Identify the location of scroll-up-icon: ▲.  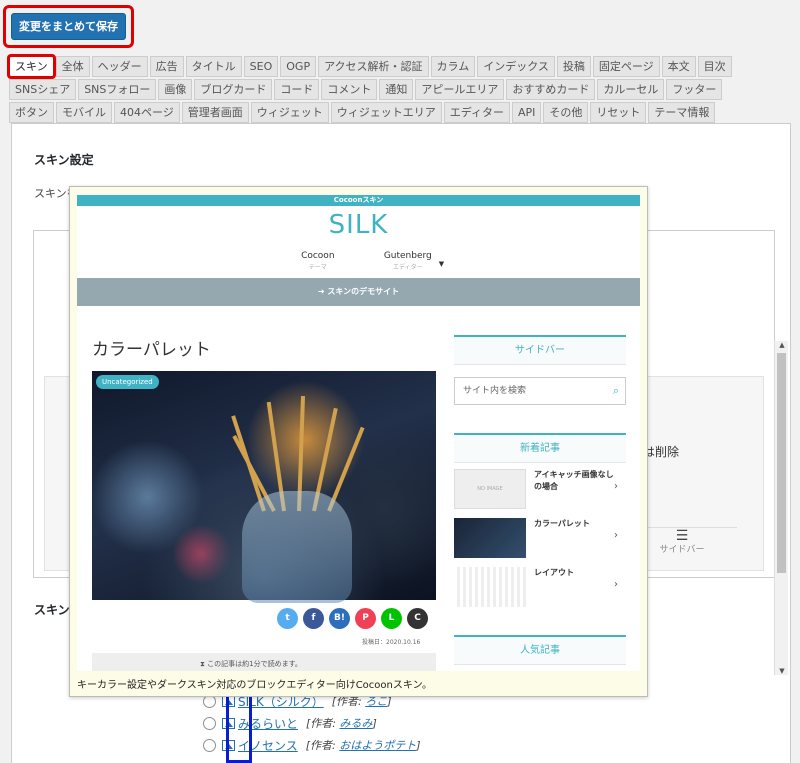
(782, 345).